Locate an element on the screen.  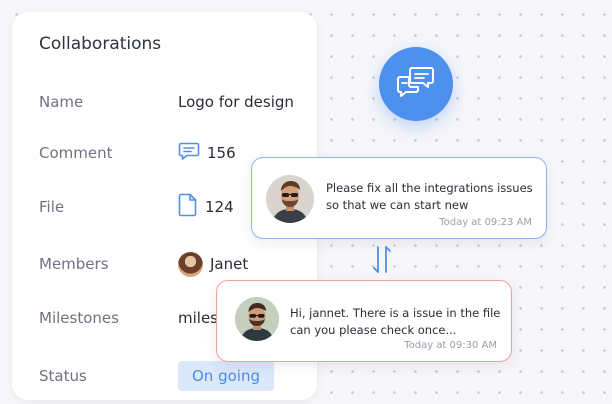
status-label: Status is located at coordinates (63, 376).